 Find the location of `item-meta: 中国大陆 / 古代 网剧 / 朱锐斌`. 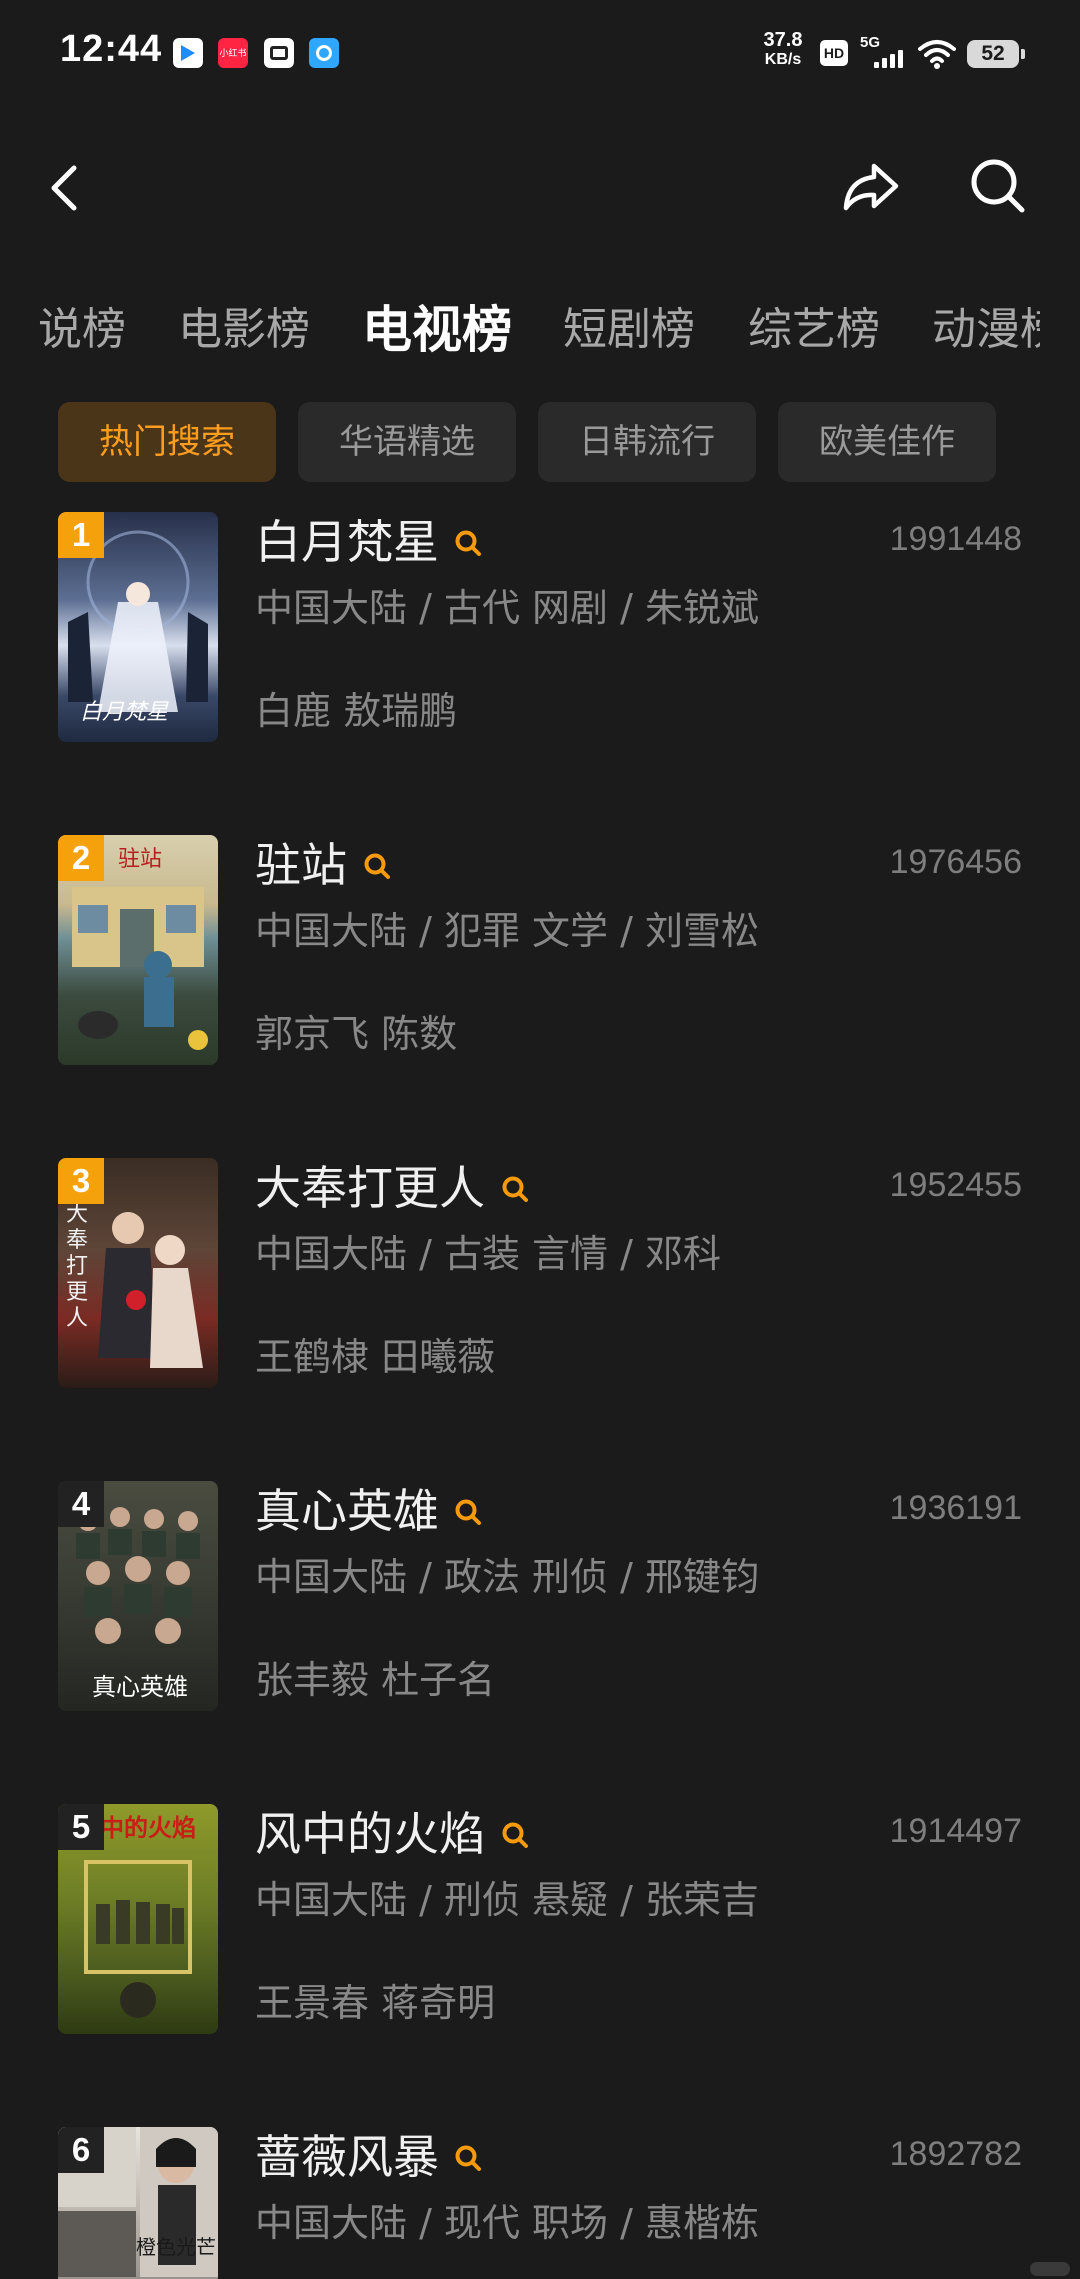

item-meta: 中国大陆 / 古代 网剧 / 朱锐斌 is located at coordinates (507, 608).